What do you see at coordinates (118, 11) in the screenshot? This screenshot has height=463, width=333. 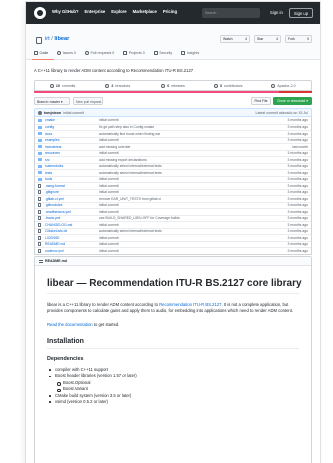 I see `nav-link-explore: Explore` at bounding box center [118, 11].